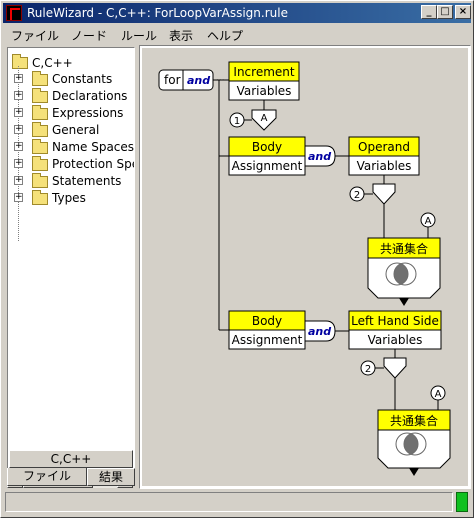 The height and width of the screenshot is (518, 474). I want to click on tab-file: ファイル, so click(47, 477).